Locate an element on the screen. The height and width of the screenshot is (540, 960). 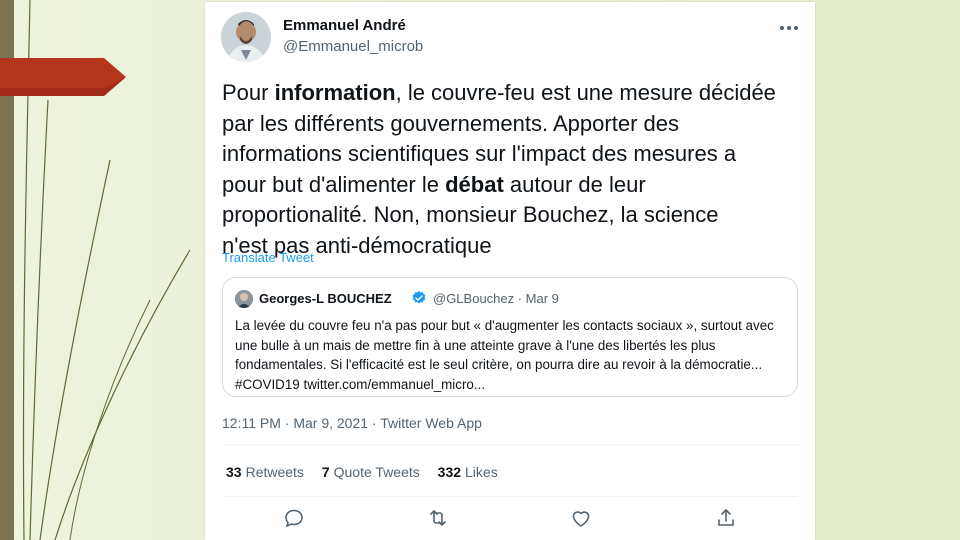
tweet-timestamp: 12:11 PM · Mar 9, 2021 · Twitter Web App is located at coordinates (352, 423).